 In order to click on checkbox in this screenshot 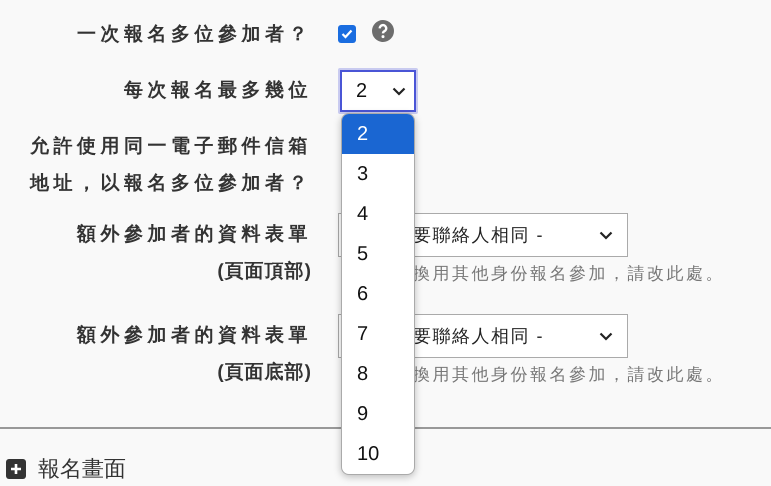, I will do `click(347, 34)`.